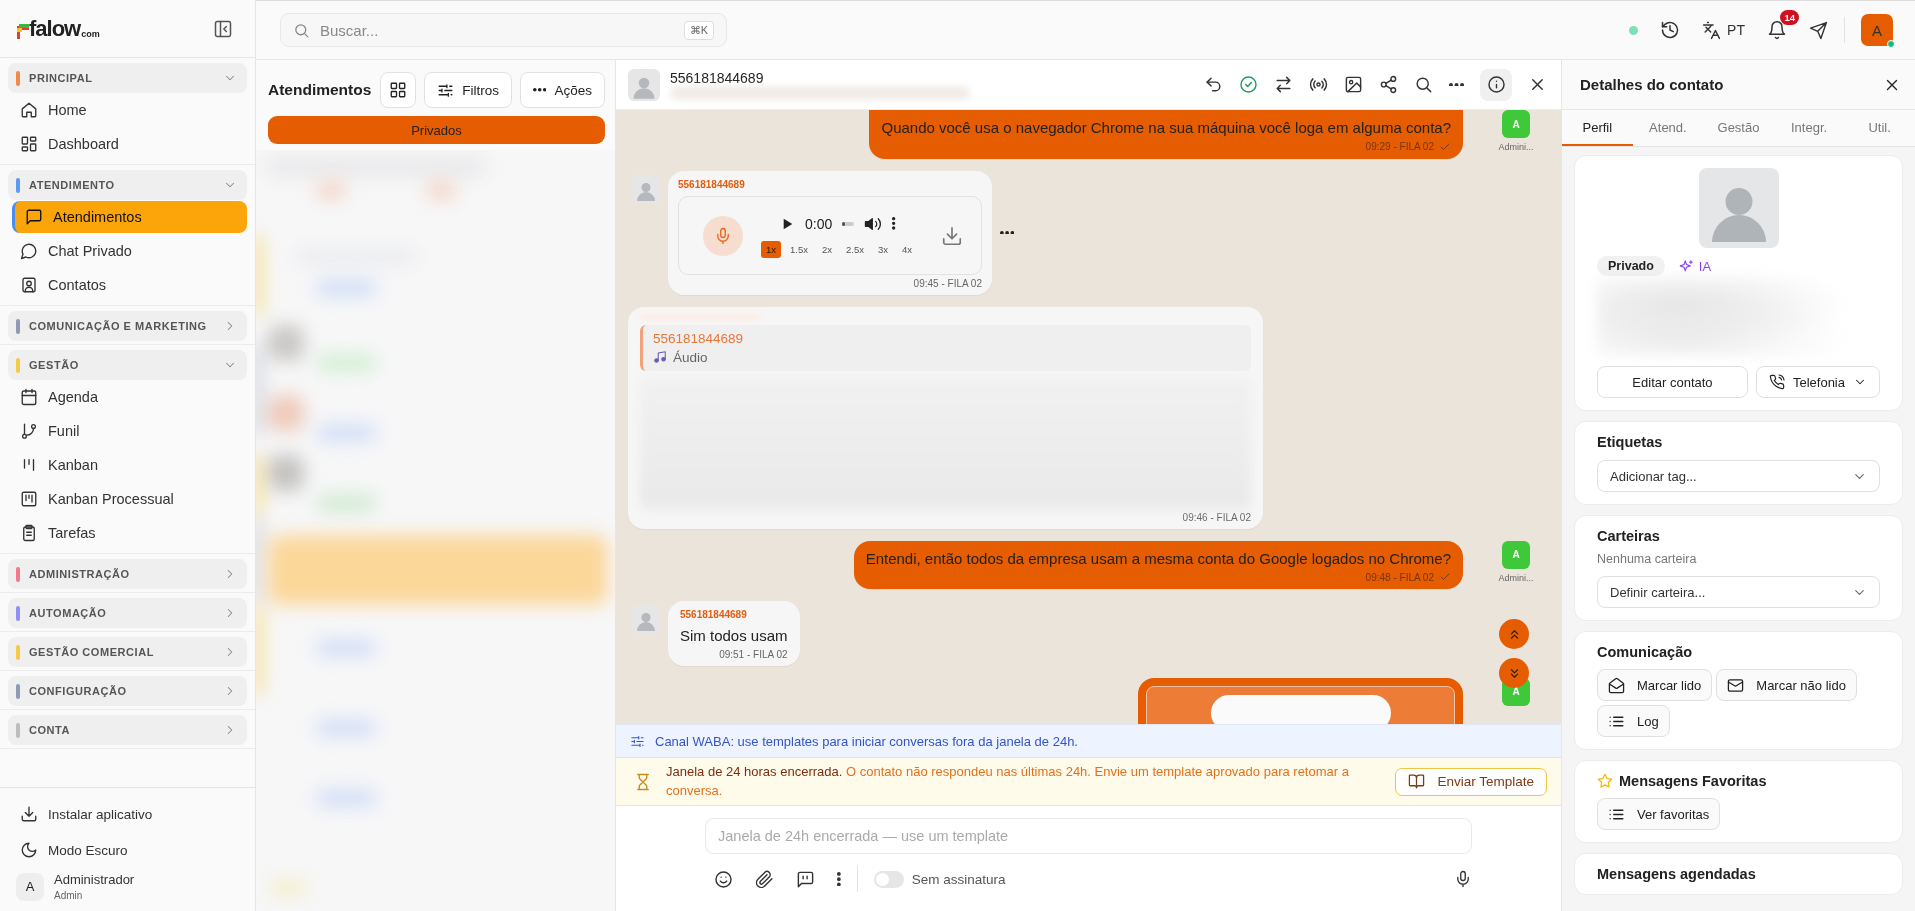  What do you see at coordinates (660, 357) in the screenshot?
I see `music-note-icon` at bounding box center [660, 357].